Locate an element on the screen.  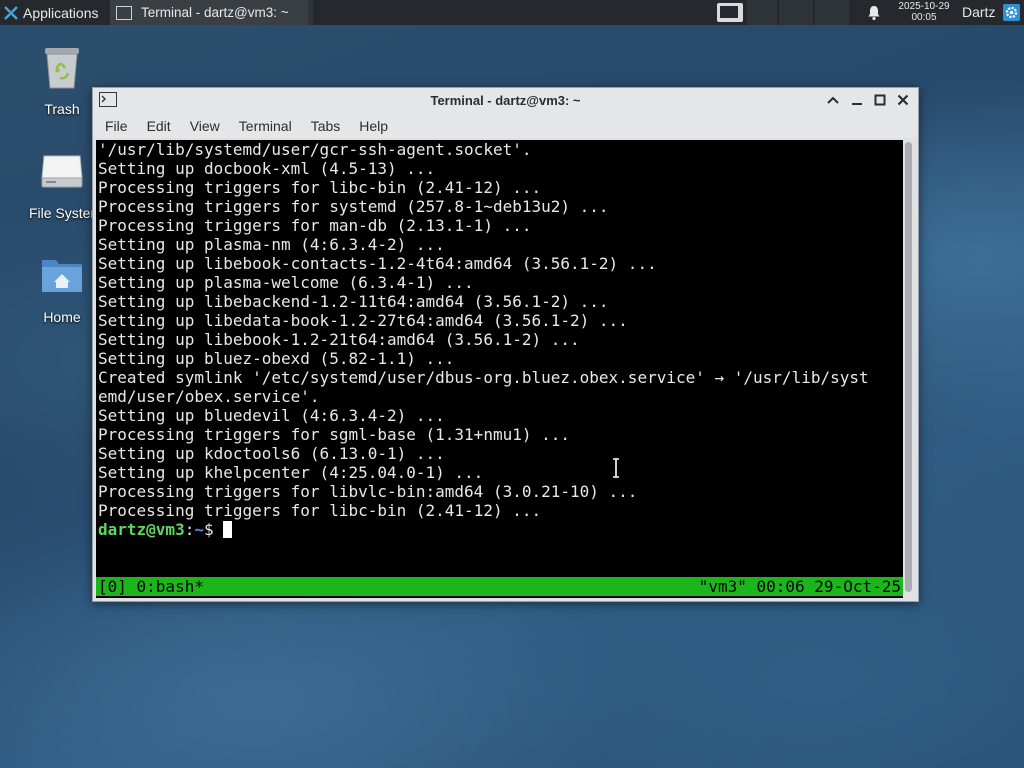
terminal-icon is located at coordinates (124, 12).